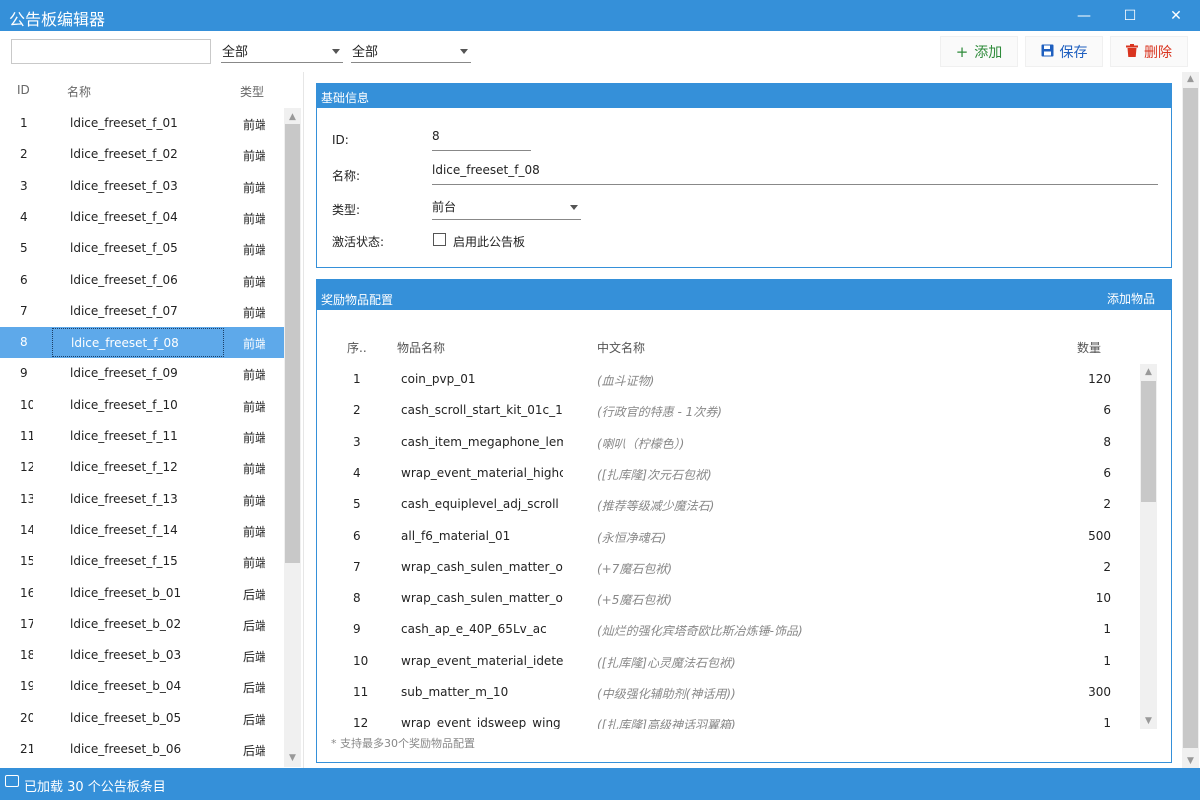 The image size is (1200, 800). I want to click on list-item: 1 ldice_freeset_f_01 前端, so click(142, 123).